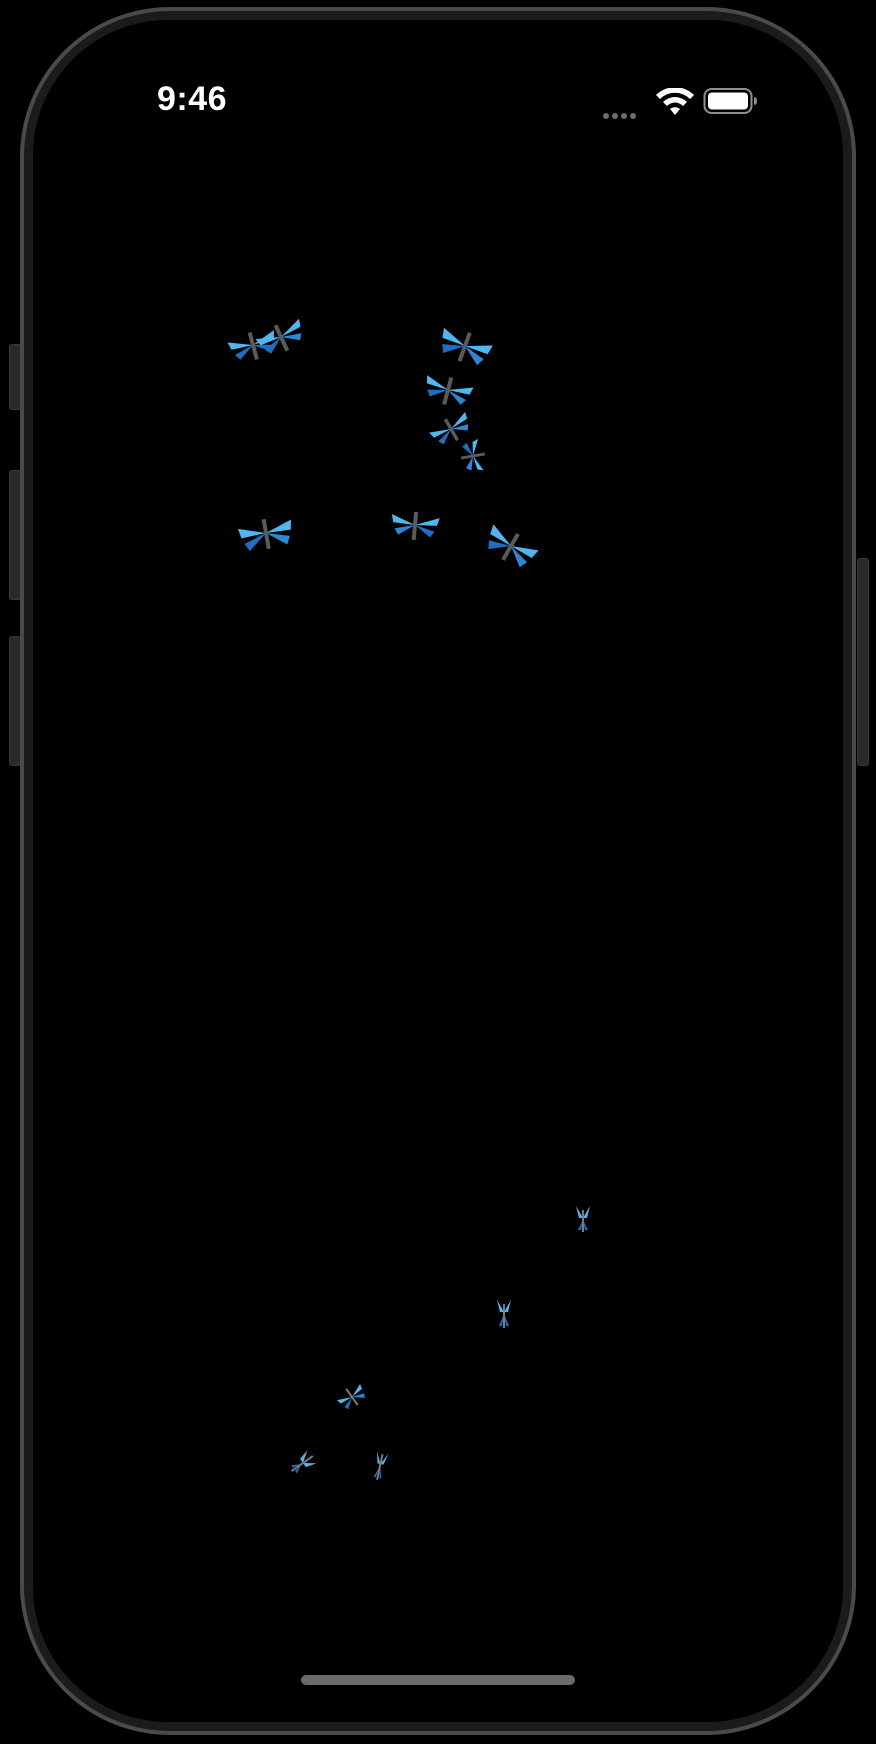 The height and width of the screenshot is (1744, 876). Describe the element at coordinates (438, 1680) in the screenshot. I see `home-indicator` at that location.